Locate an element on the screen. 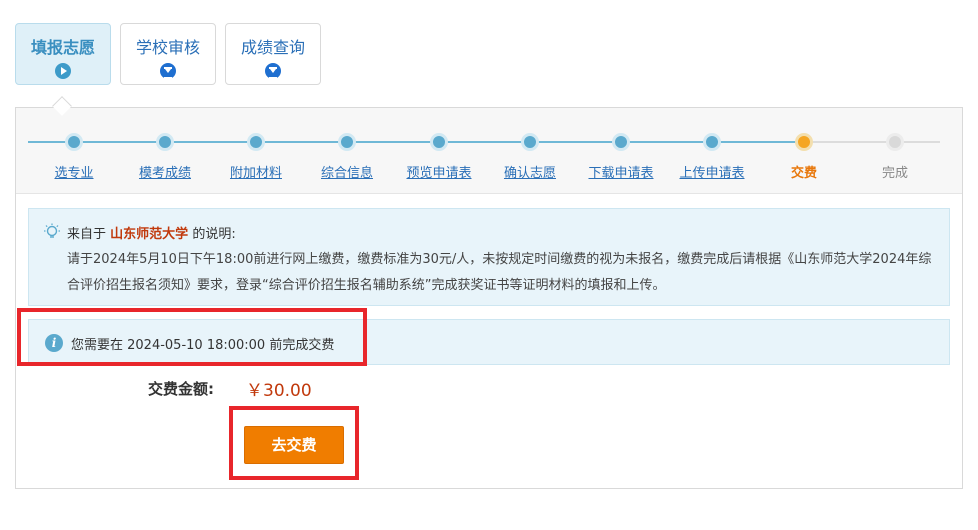 This screenshot has width=978, height=530. step-dot-pending is located at coordinates (895, 142).